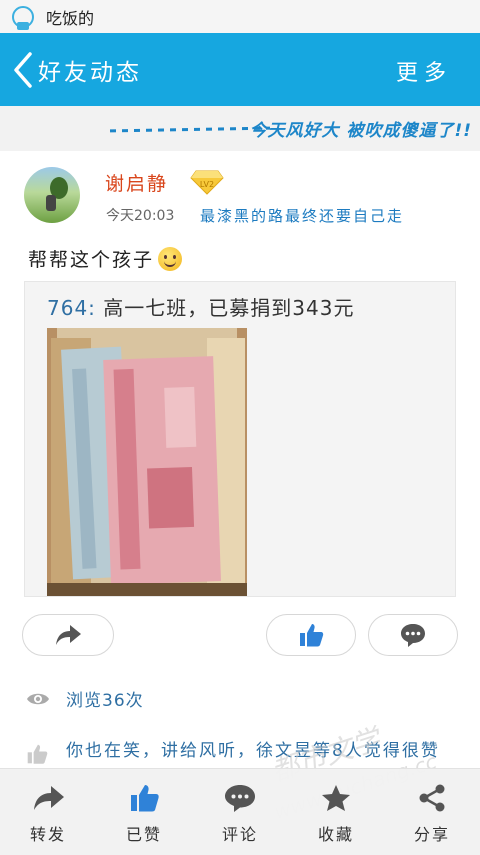 This screenshot has height=855, width=480. Describe the element at coordinates (190, 129) in the screenshot. I see `banner-decoration` at that location.